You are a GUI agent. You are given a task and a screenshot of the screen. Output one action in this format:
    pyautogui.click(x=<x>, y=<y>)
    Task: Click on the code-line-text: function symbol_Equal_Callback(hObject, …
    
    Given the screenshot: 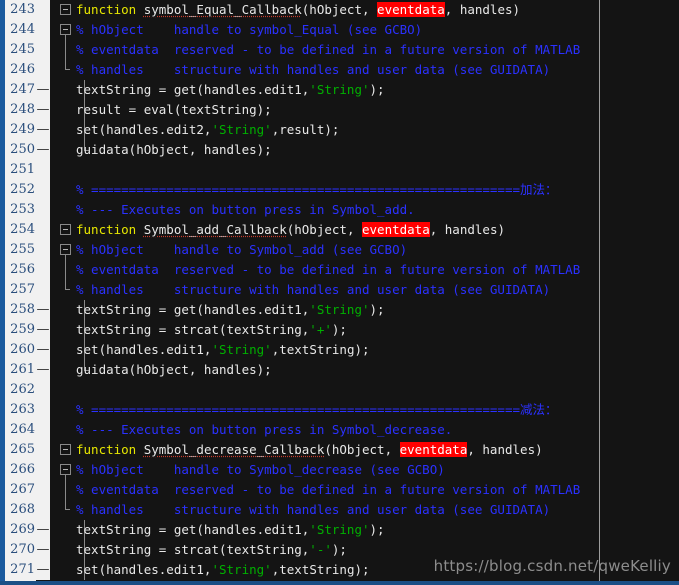 What is the action you would take?
    pyautogui.click(x=298, y=10)
    